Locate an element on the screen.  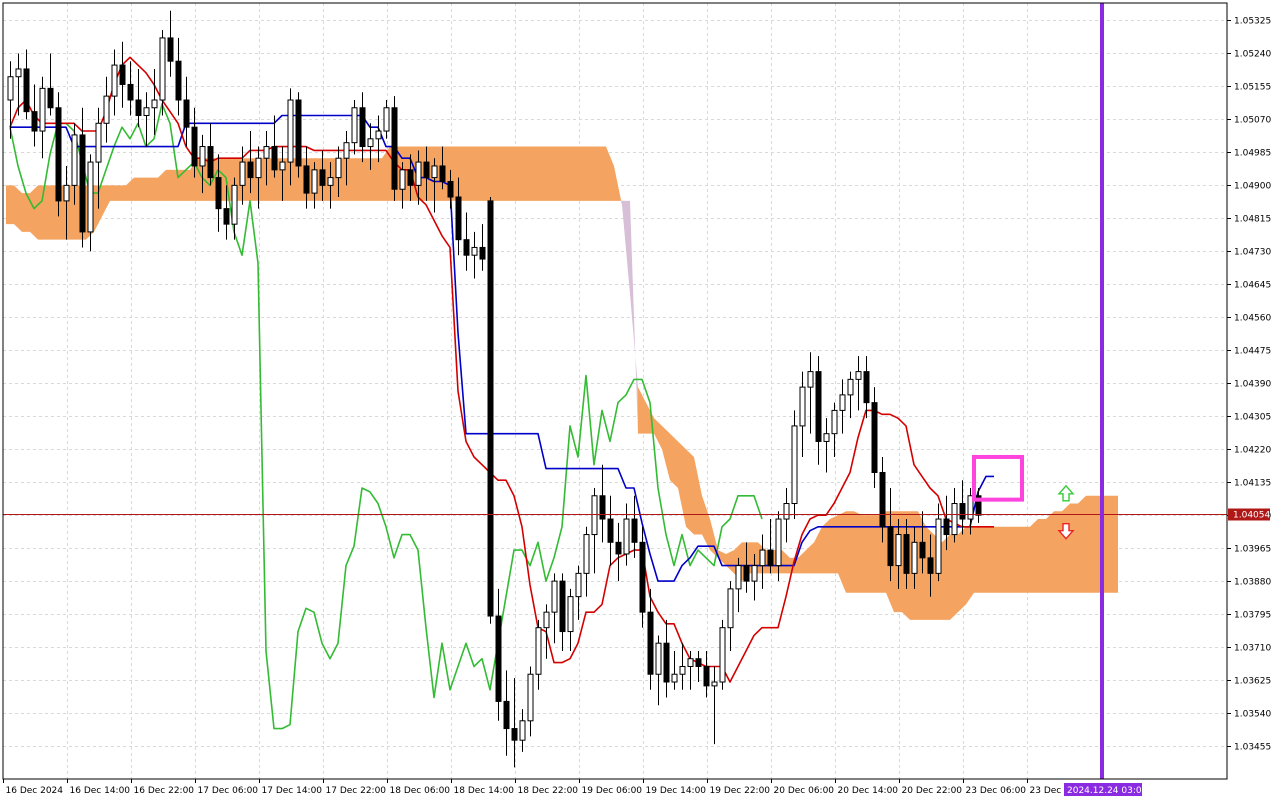
x-tick-label: 20 Dec 22:00 is located at coordinates (932, 791).